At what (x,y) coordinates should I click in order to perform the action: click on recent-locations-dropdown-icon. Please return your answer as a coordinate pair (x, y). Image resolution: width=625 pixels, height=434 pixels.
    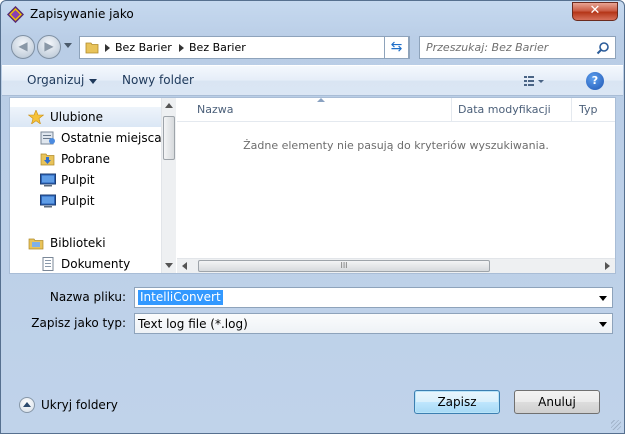
    Looking at the image, I should click on (68, 45).